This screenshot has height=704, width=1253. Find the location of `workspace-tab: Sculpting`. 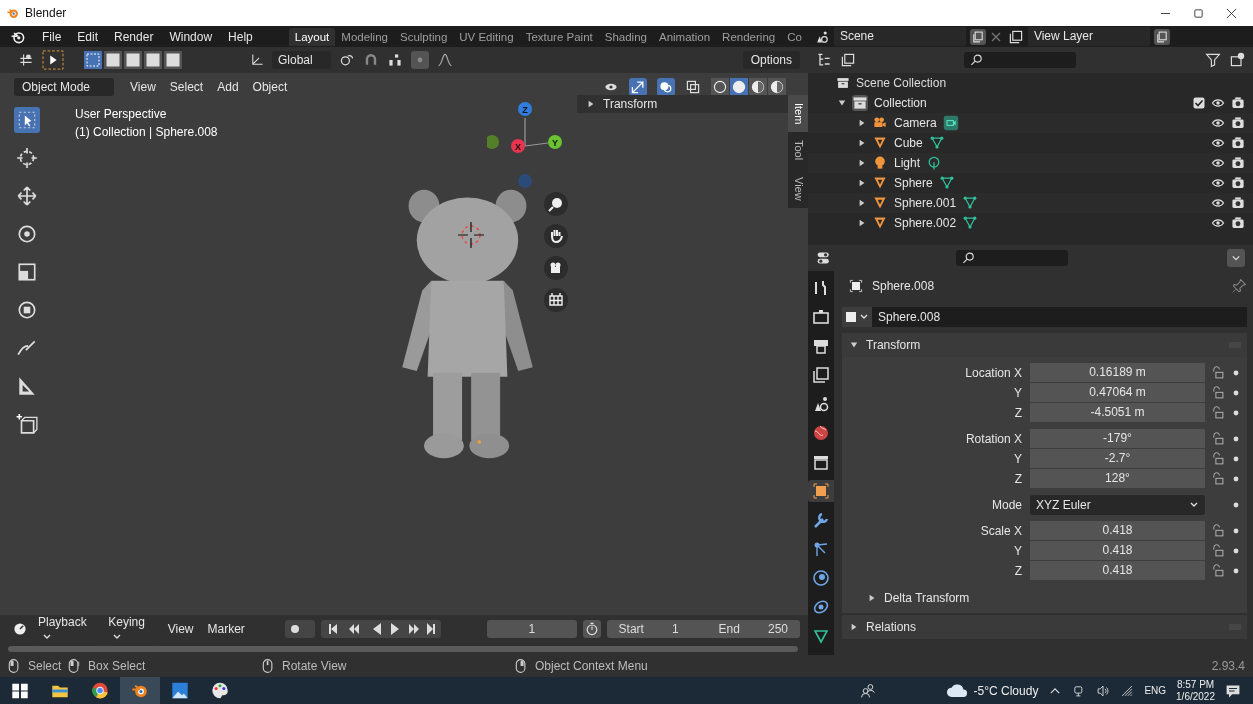

workspace-tab: Sculpting is located at coordinates (423, 36).